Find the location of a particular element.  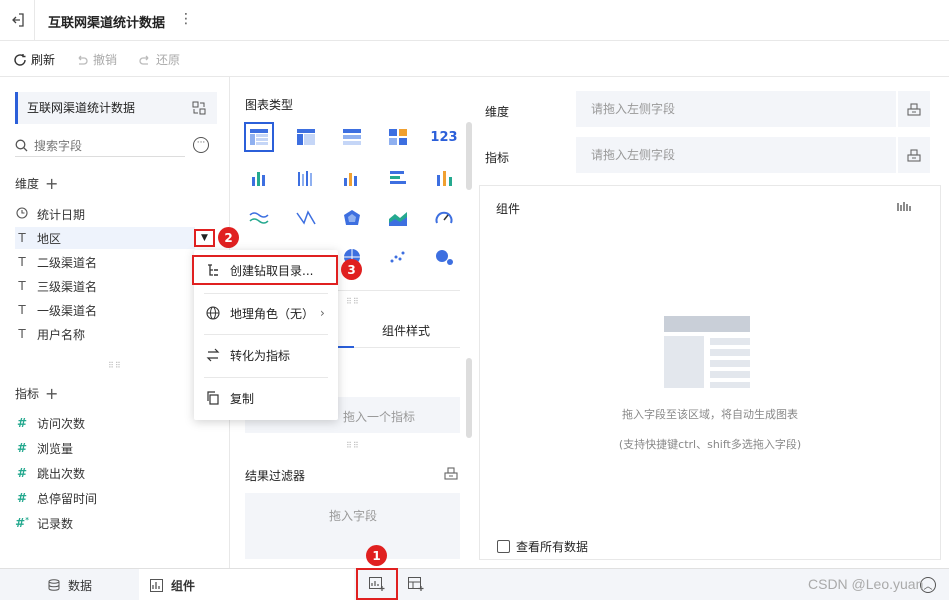

exit-icon is located at coordinates (18, 20).